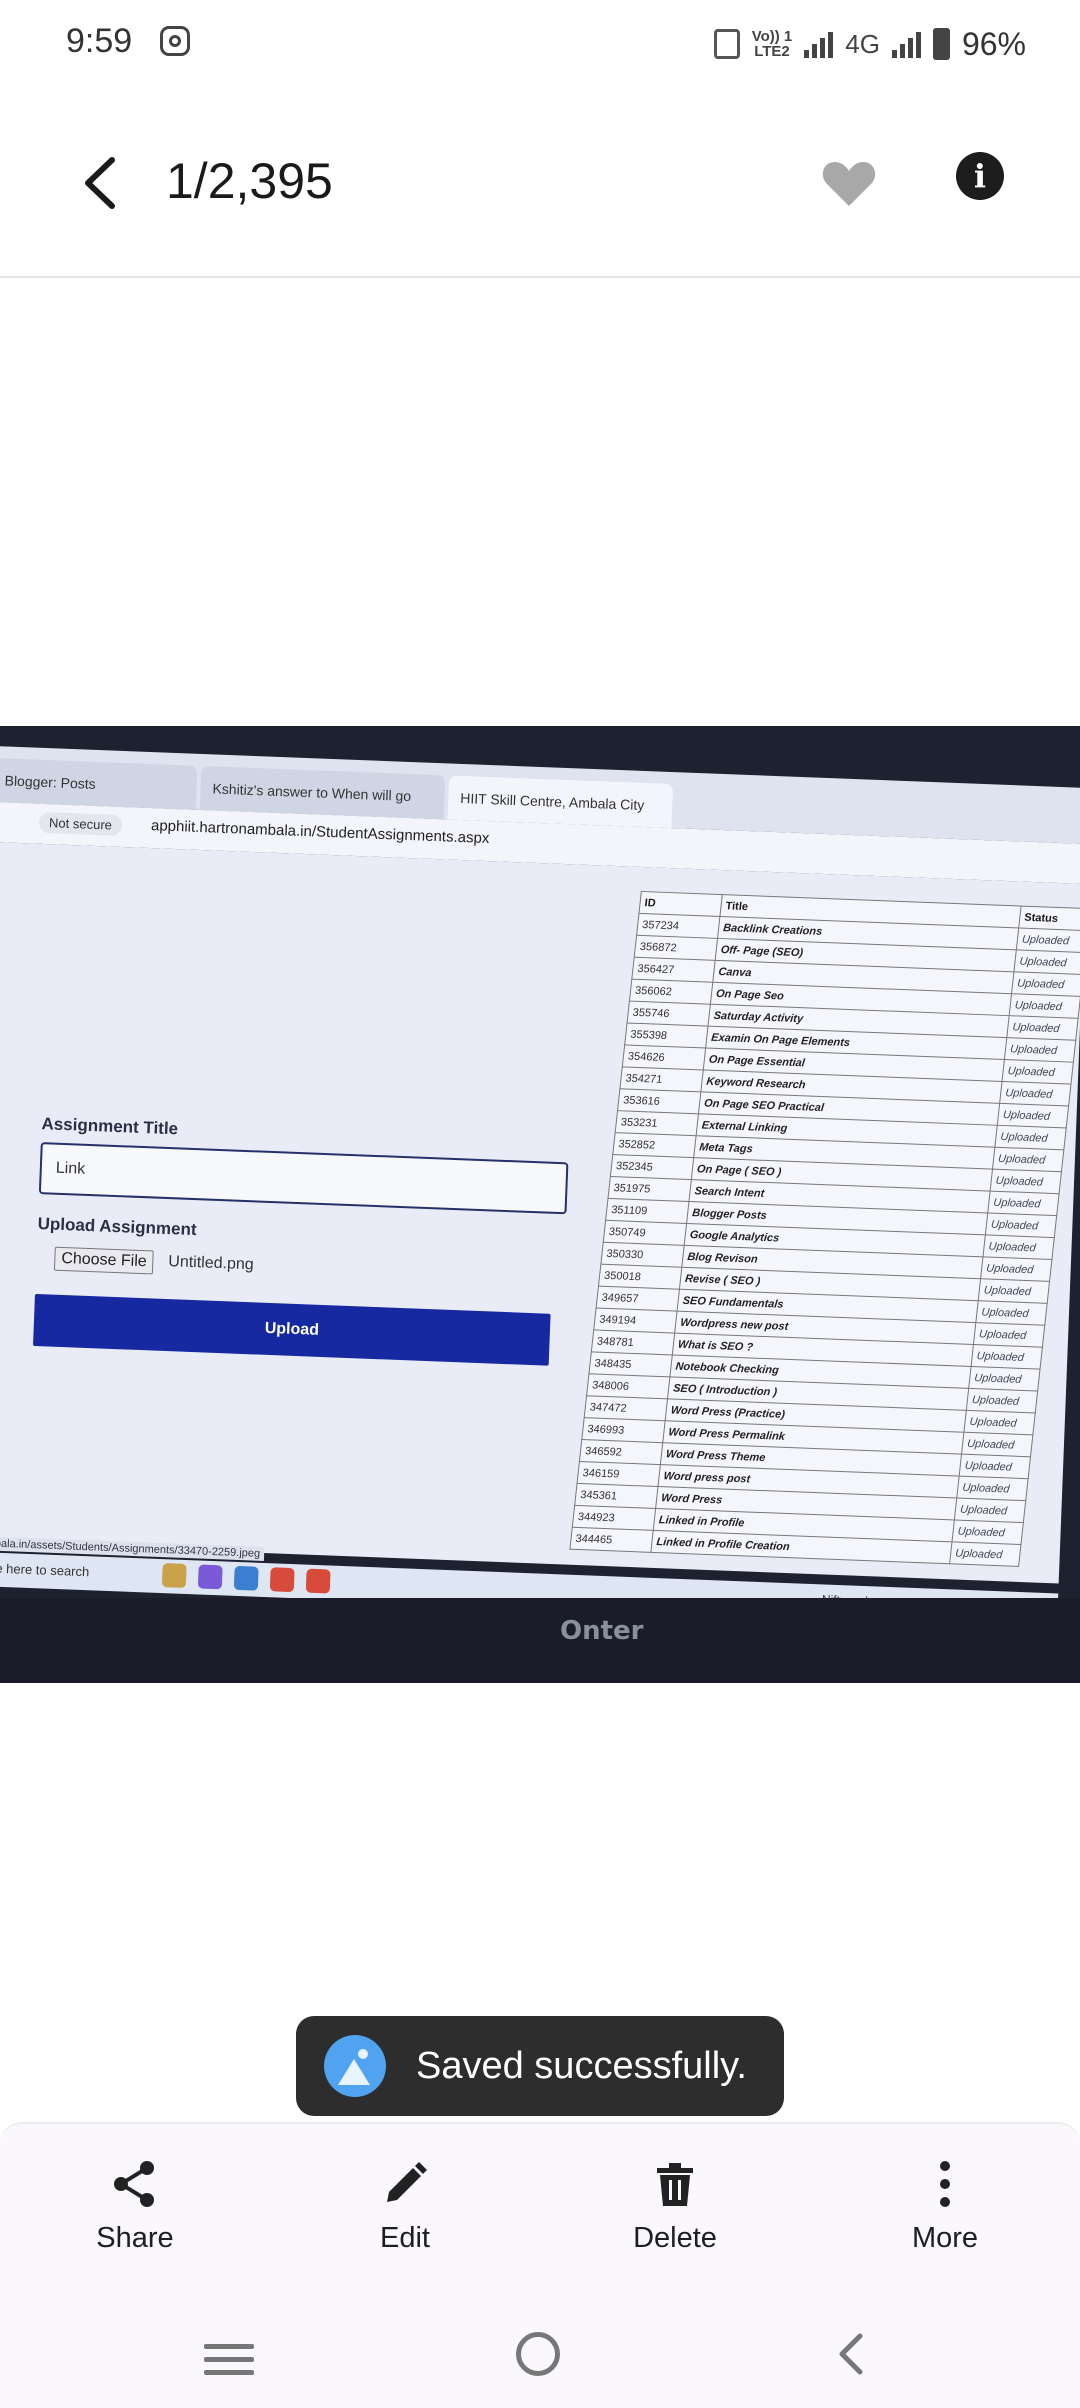 Image resolution: width=1080 pixels, height=2408 pixels. Describe the element at coordinates (619, 1474) in the screenshot. I see `row-id: 346159` at that location.